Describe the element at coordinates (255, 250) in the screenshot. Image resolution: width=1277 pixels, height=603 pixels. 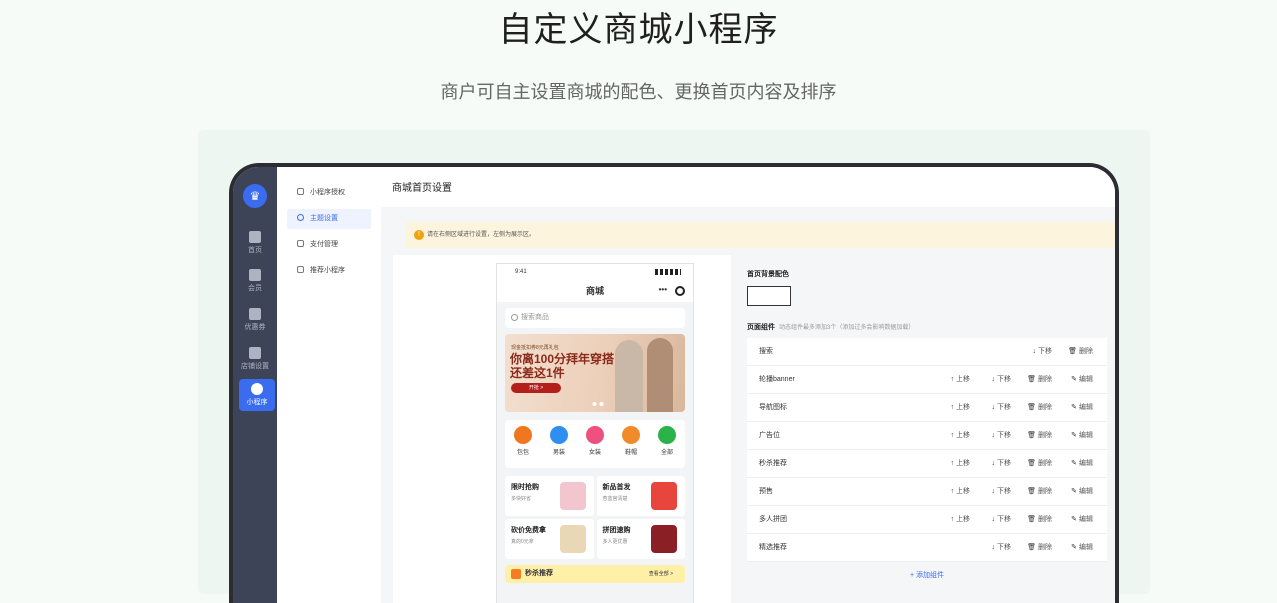
I see `nav-label: 首页` at that location.